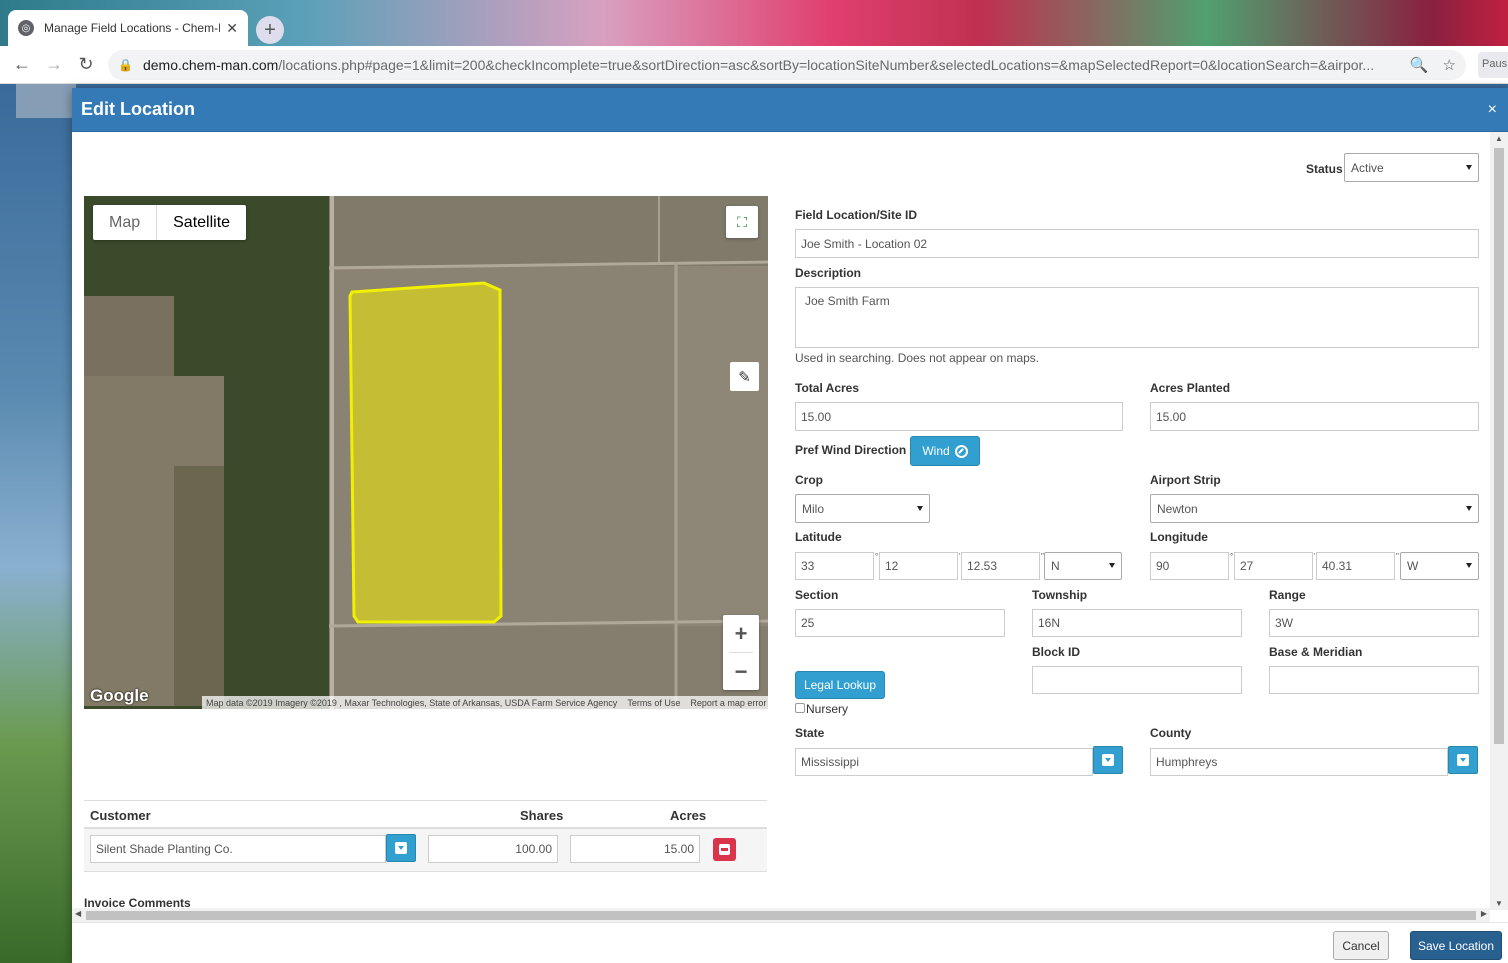 The height and width of the screenshot is (963, 1508). What do you see at coordinates (425, 850) in the screenshot?
I see `table-row: Silent Shade Planting Co. 100.00 15.00` at bounding box center [425, 850].